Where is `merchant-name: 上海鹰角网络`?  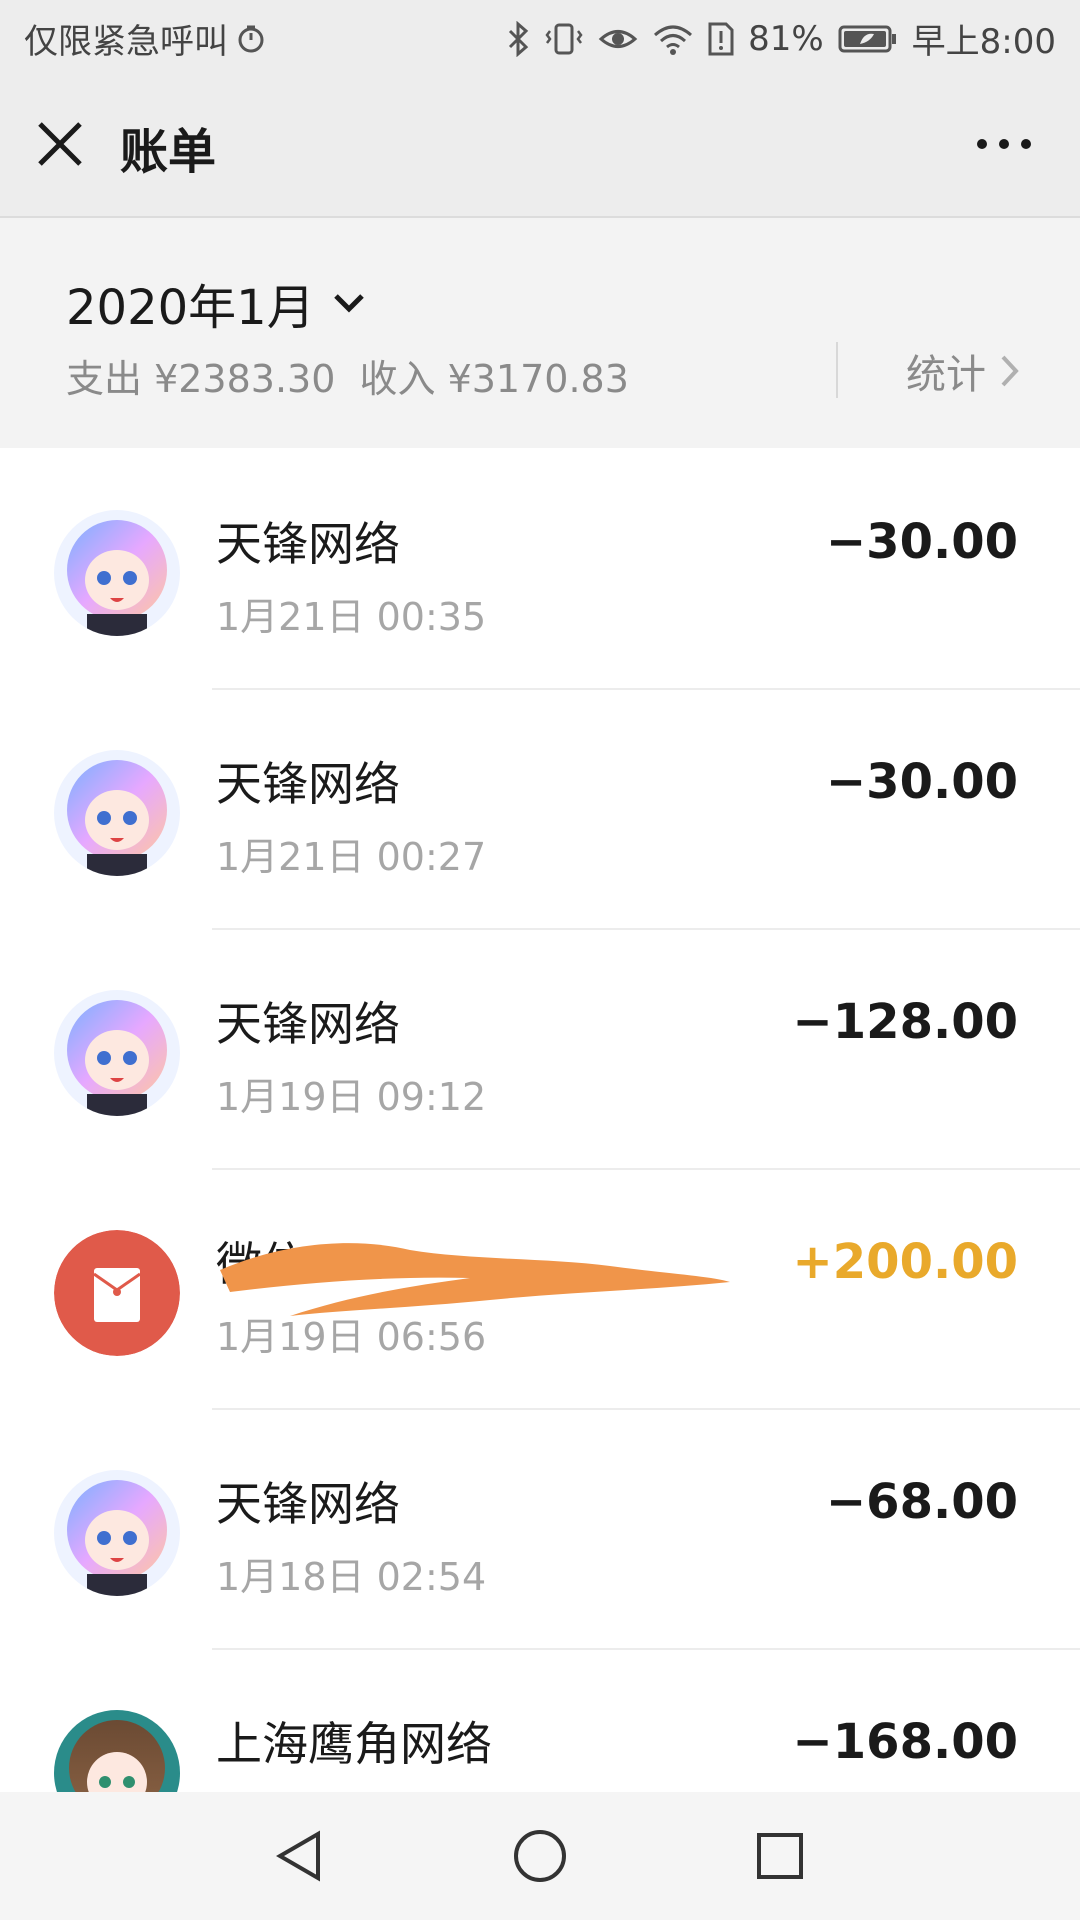
merchant-name: 上海鹰角网络 is located at coordinates (354, 1744).